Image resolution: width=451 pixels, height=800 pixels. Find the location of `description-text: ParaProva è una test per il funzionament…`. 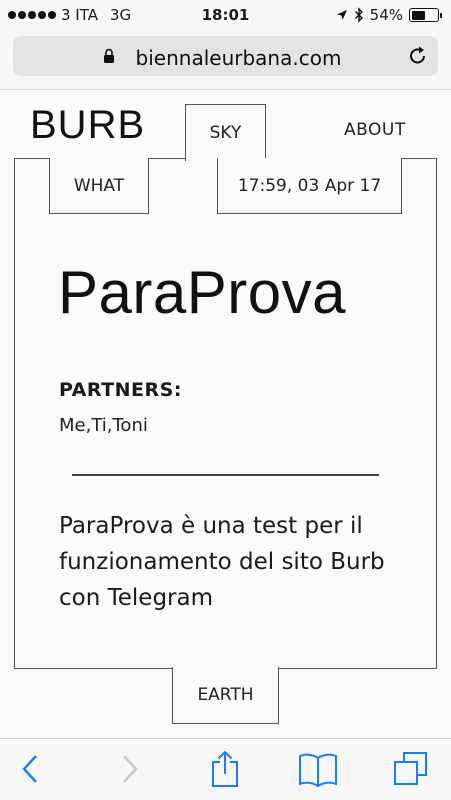

description-text: ParaProva è una test per il funzionament… is located at coordinates (222, 562).